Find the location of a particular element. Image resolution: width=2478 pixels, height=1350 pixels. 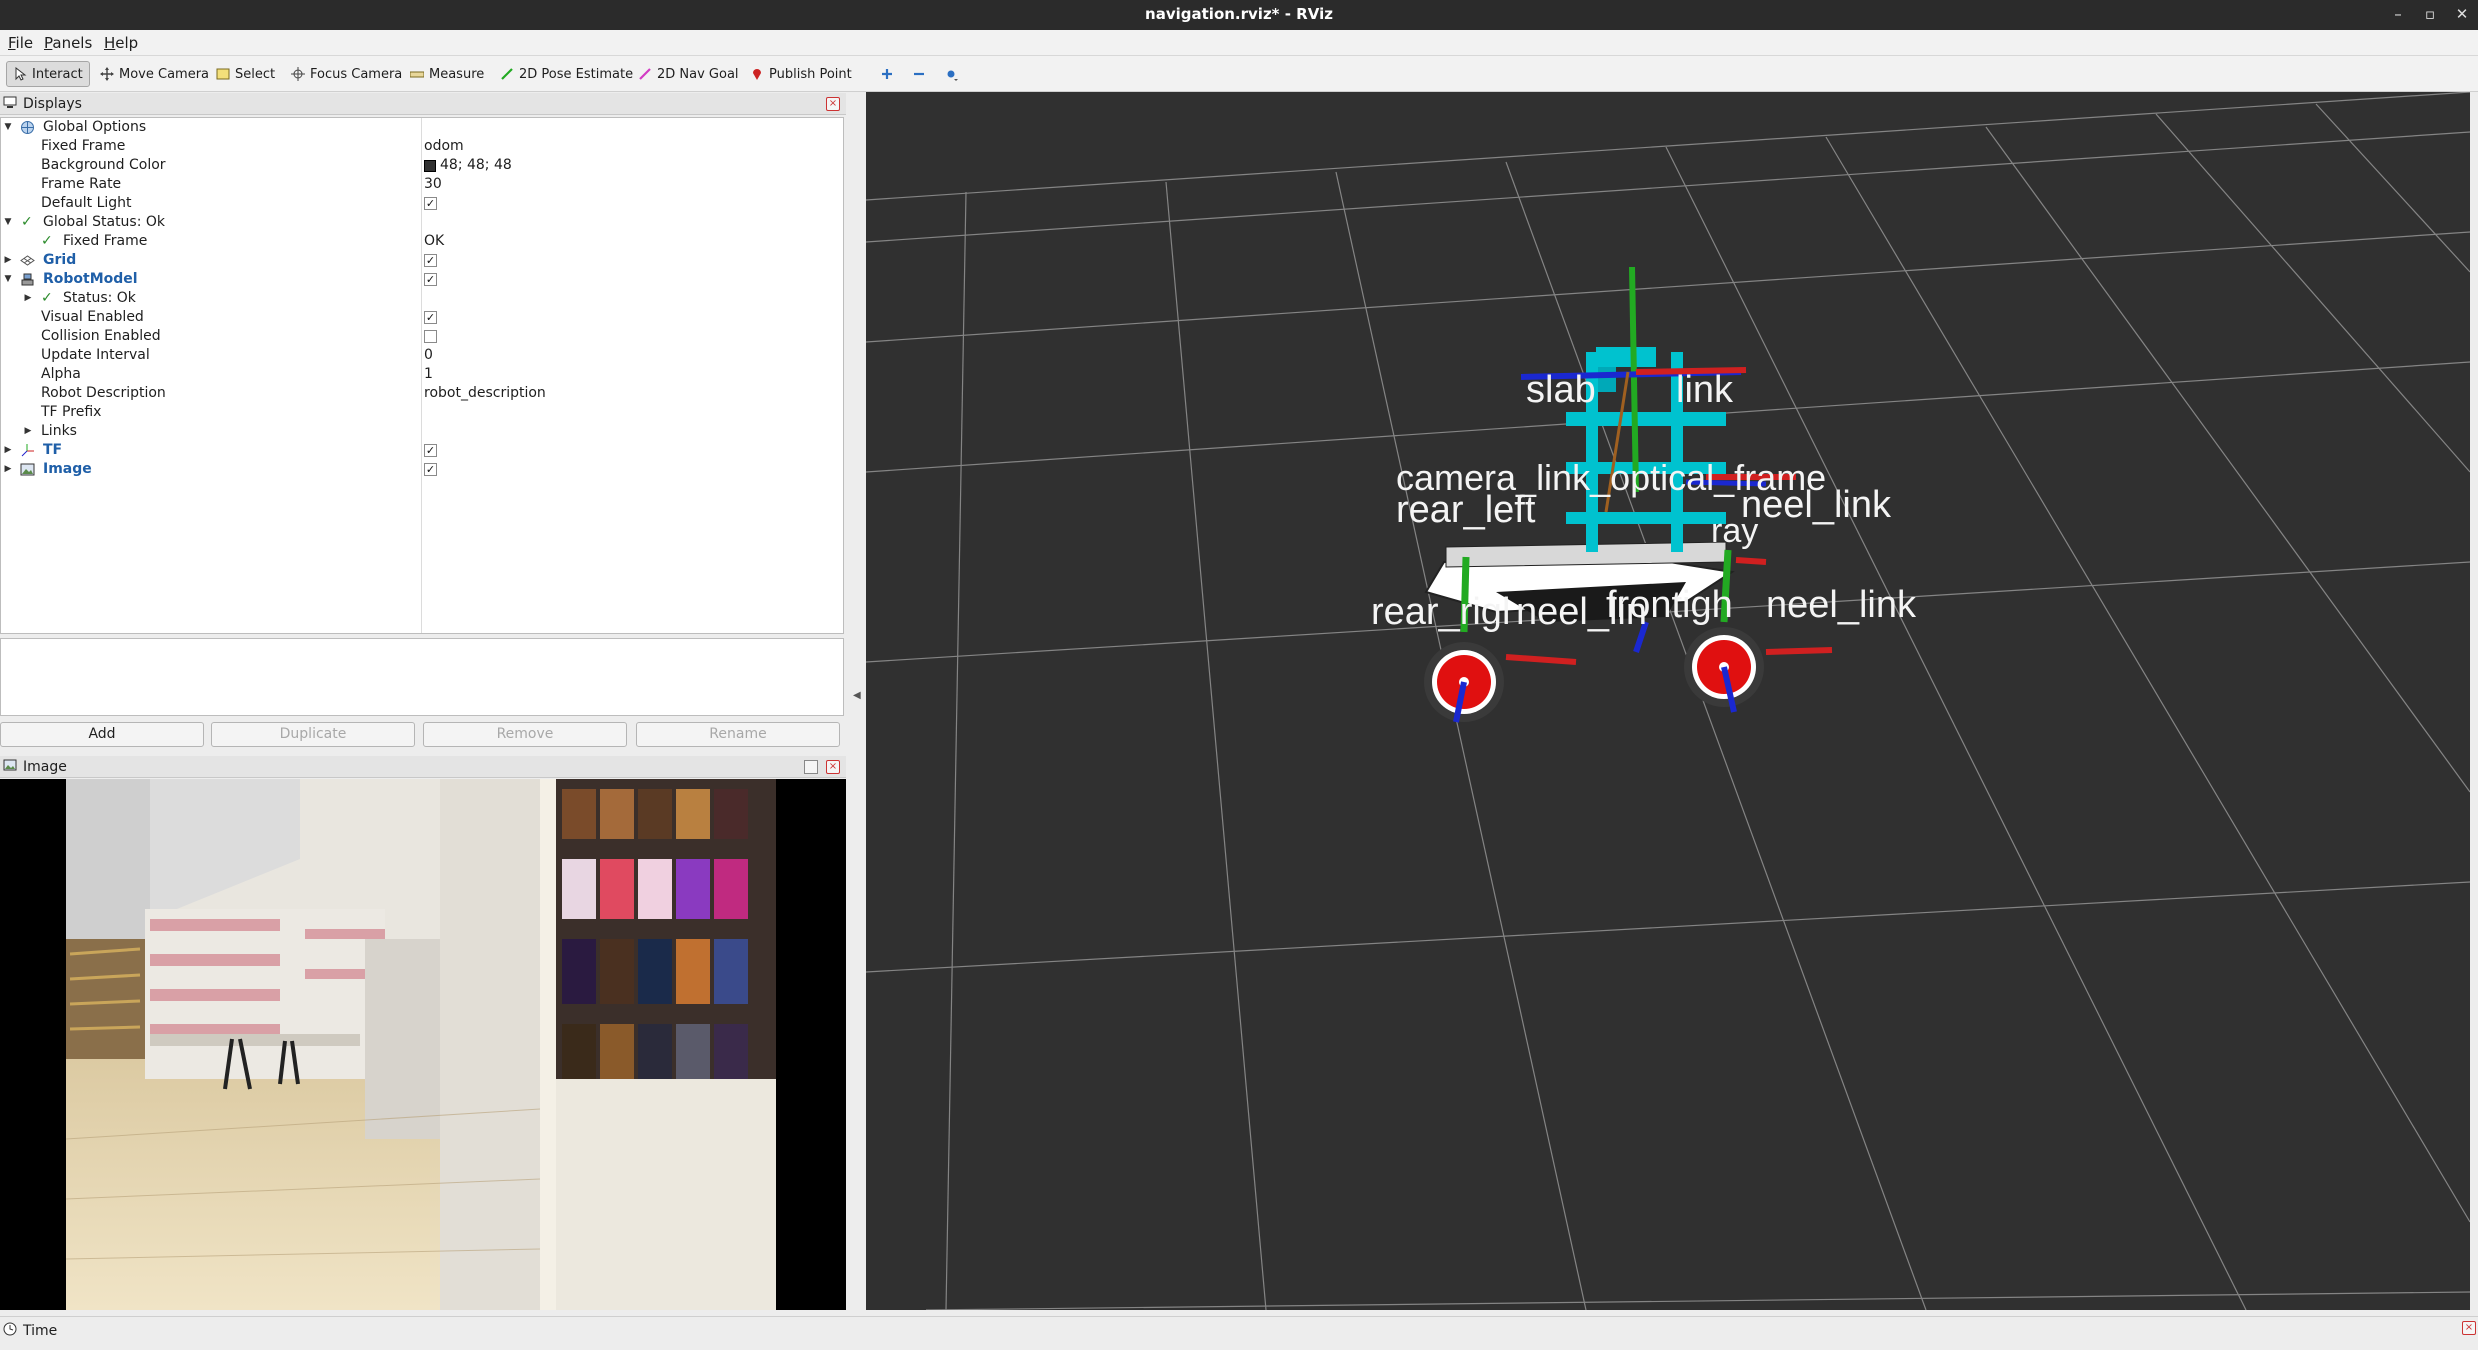

crosshair-icon is located at coordinates (298, 74).